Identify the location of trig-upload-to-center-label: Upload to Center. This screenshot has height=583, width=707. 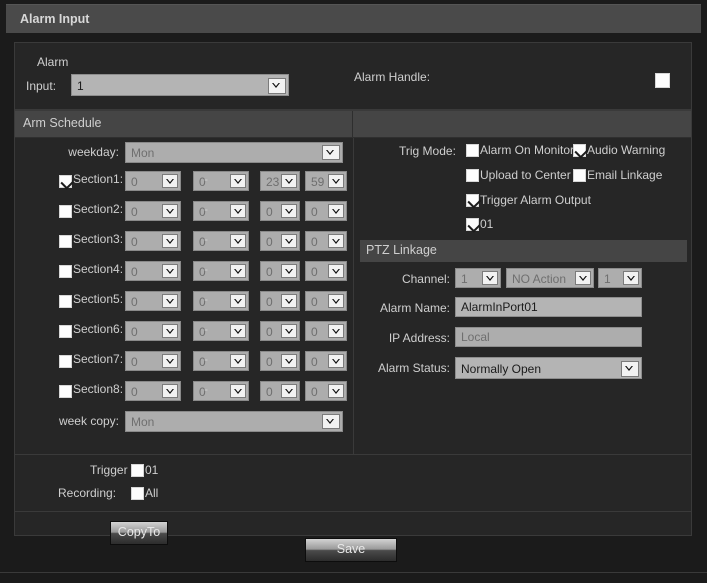
(525, 175).